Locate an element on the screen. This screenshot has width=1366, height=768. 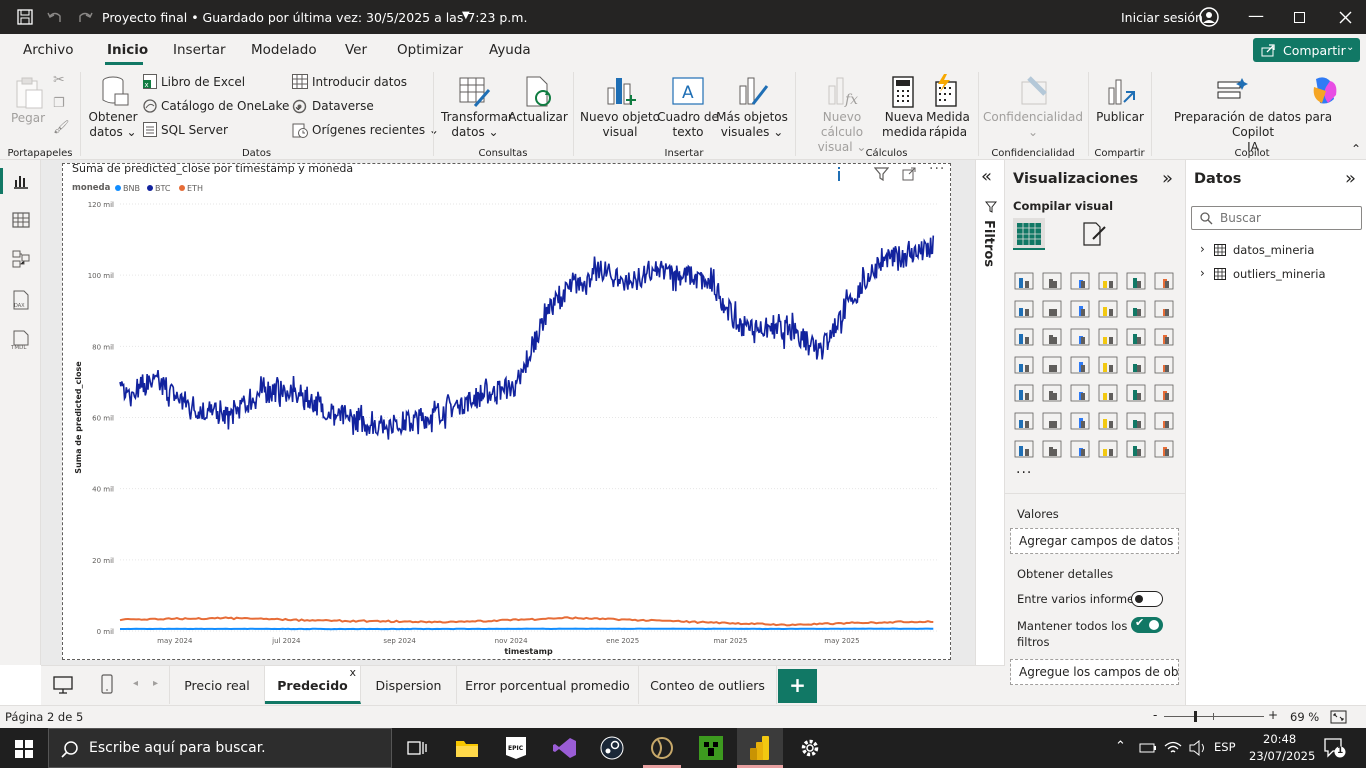
viz-decomposition-tree-icon is located at coordinates (1080, 421).